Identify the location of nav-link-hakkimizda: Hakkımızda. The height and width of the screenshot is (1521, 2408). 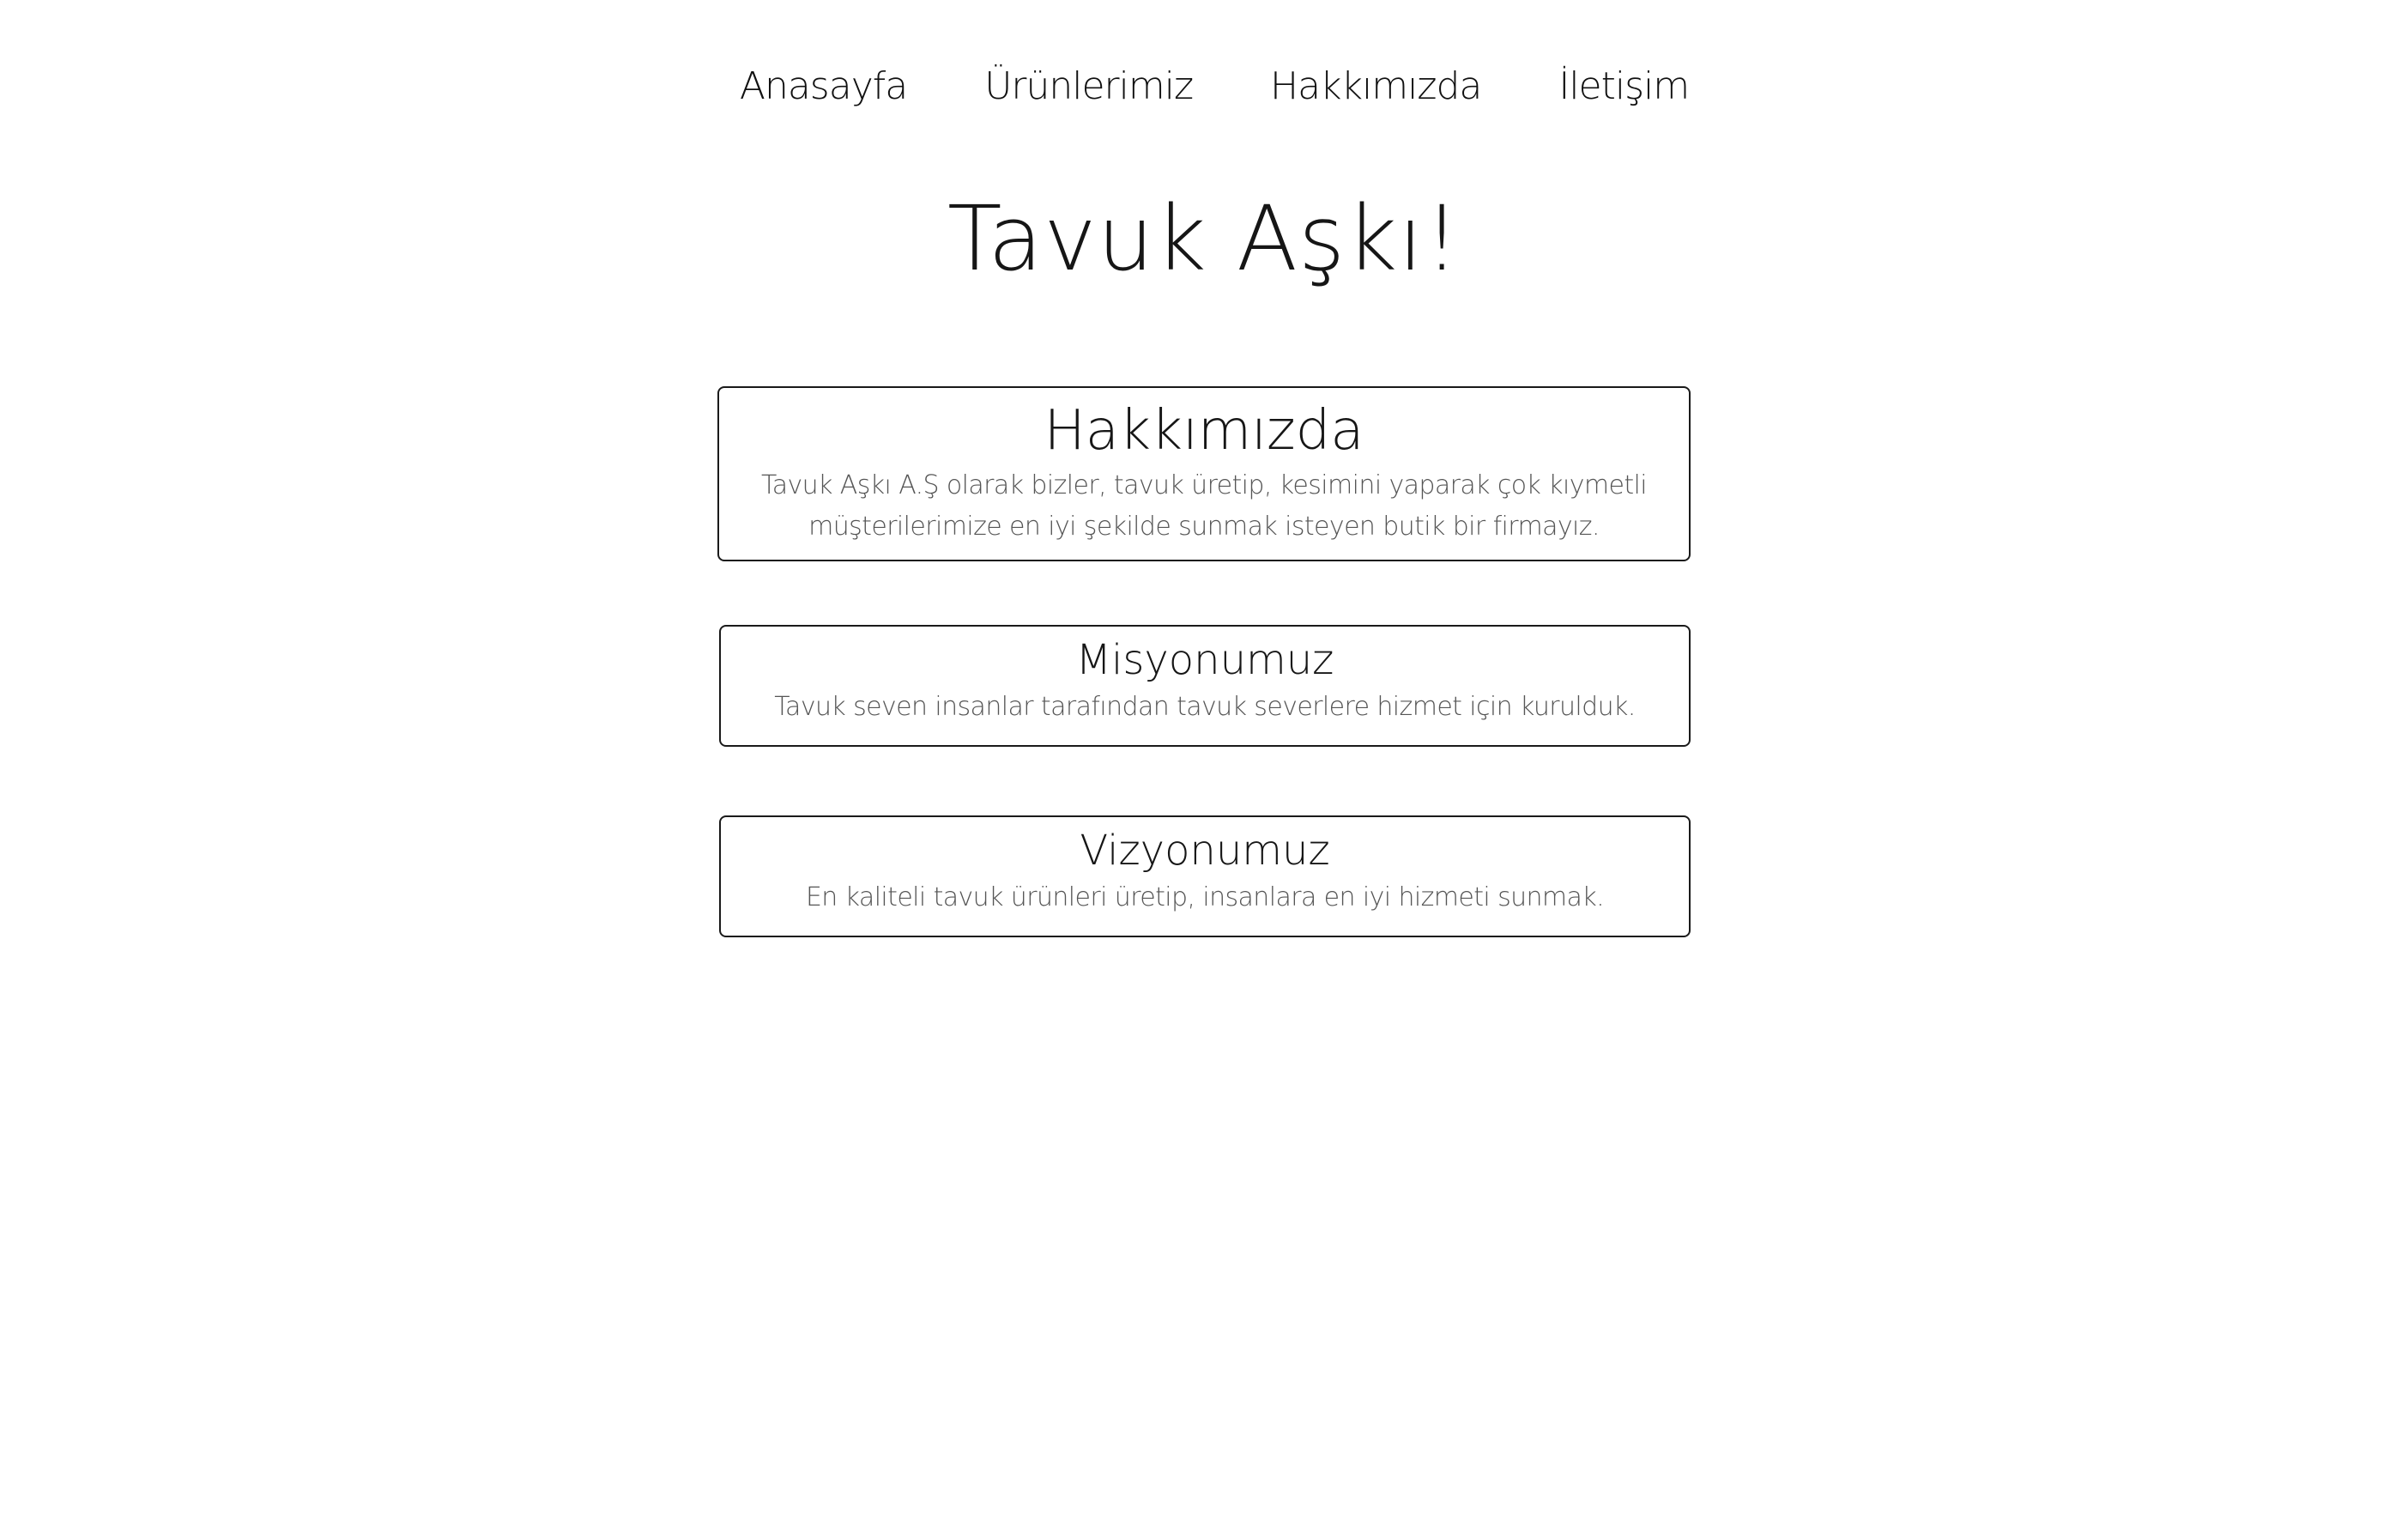
(1376, 86).